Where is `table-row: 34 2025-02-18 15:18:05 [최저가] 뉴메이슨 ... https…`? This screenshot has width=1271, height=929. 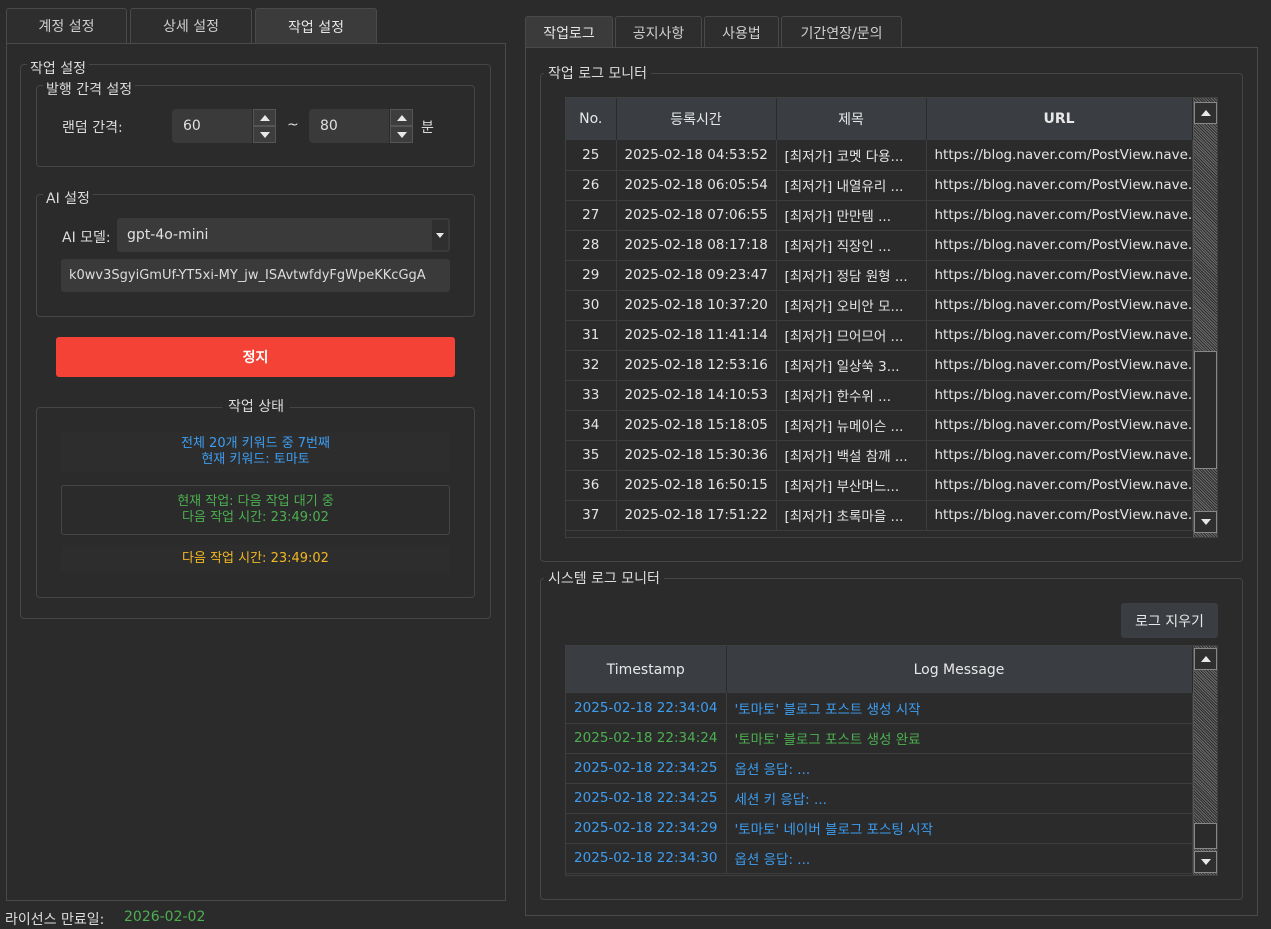
table-row: 34 2025-02-18 15:18:05 [최저가] 뉴메이슨 ... https… is located at coordinates (879, 425).